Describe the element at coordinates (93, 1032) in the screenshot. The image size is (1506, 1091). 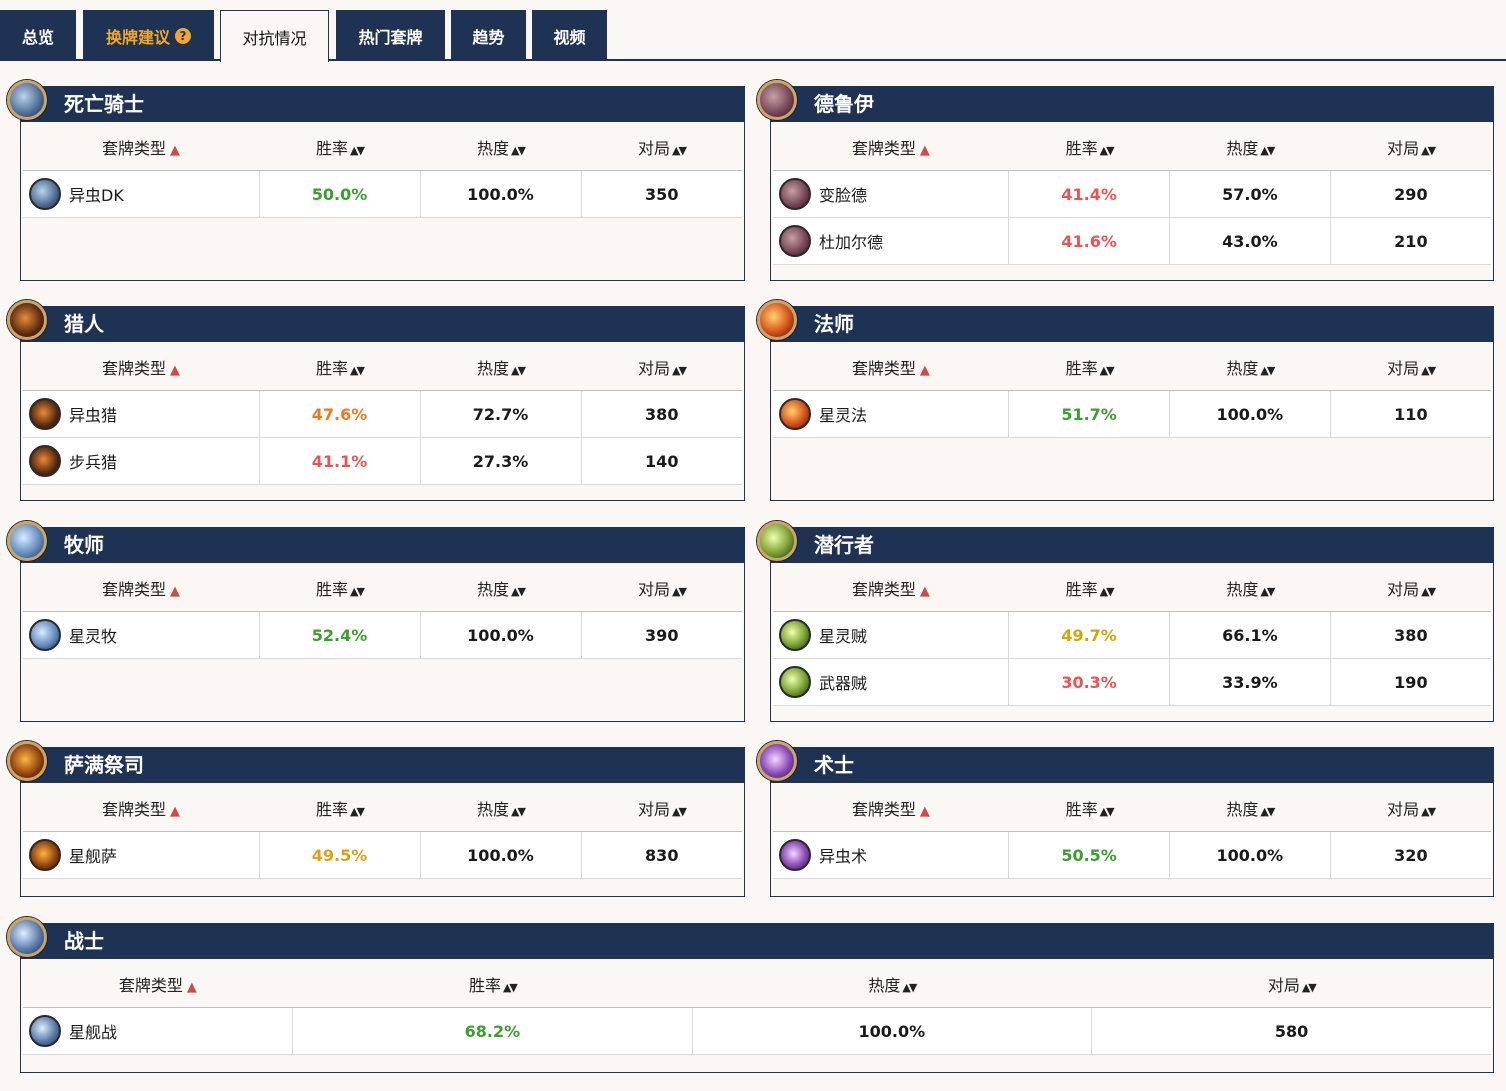
I see `deck-name: 星舰战` at that location.